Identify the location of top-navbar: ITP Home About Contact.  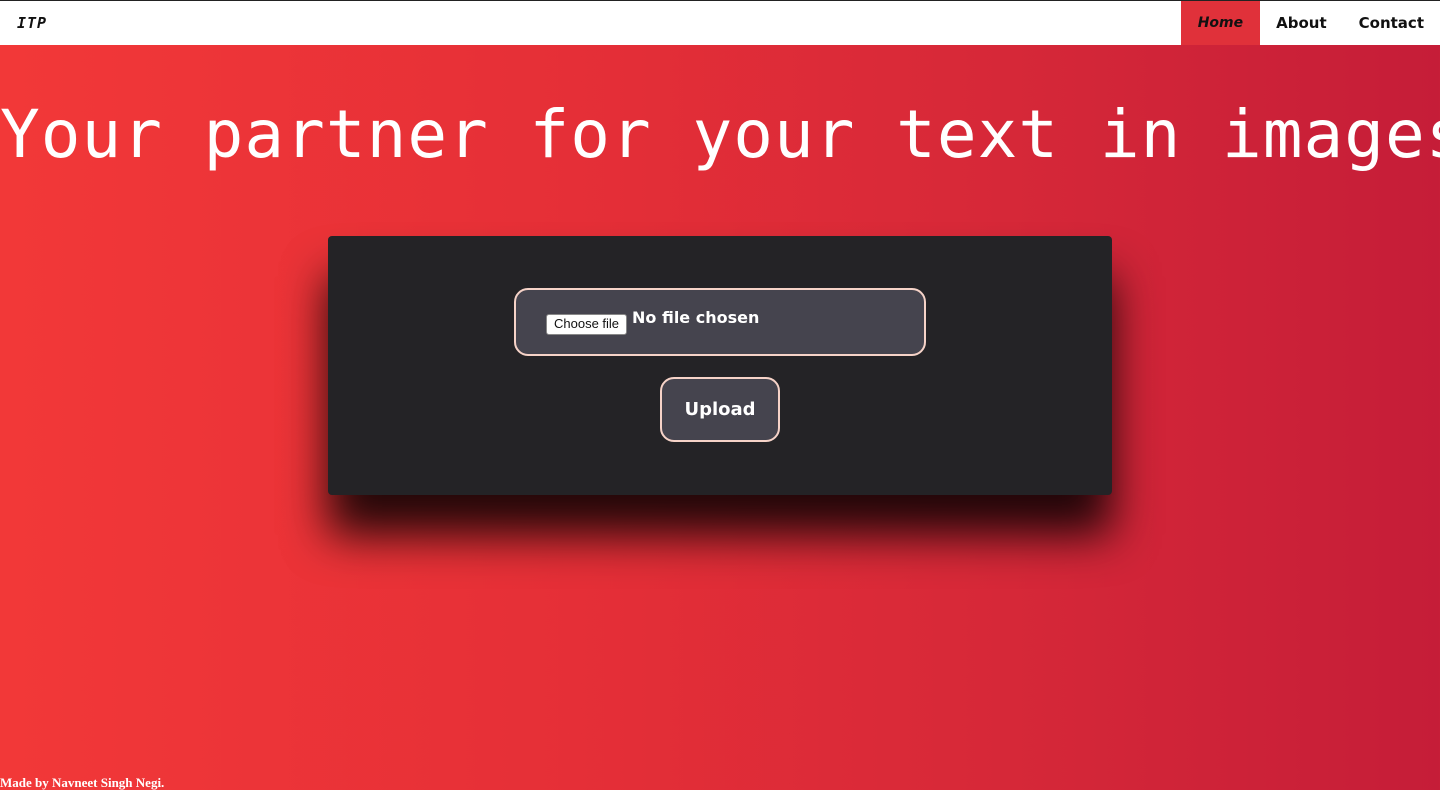
(720, 22).